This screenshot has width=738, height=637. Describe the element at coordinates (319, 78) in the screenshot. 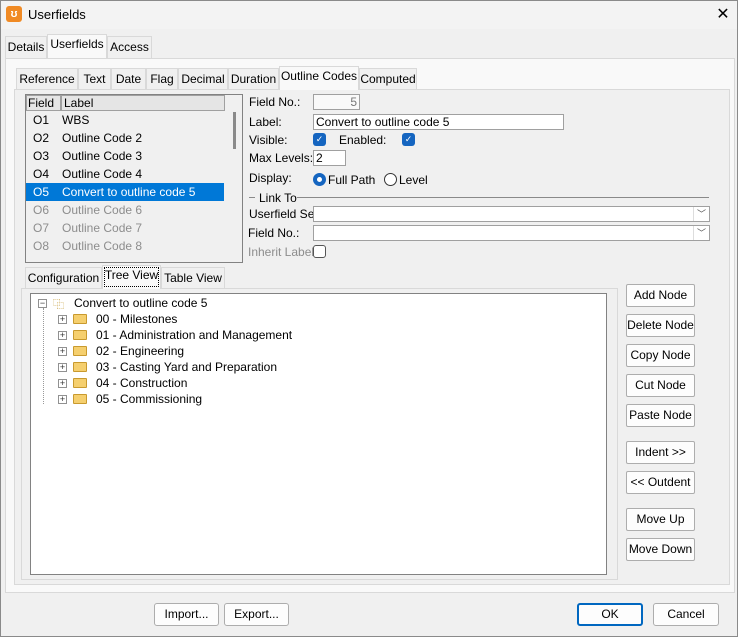

I see `tab-outline-codes: Outline Codes` at that location.